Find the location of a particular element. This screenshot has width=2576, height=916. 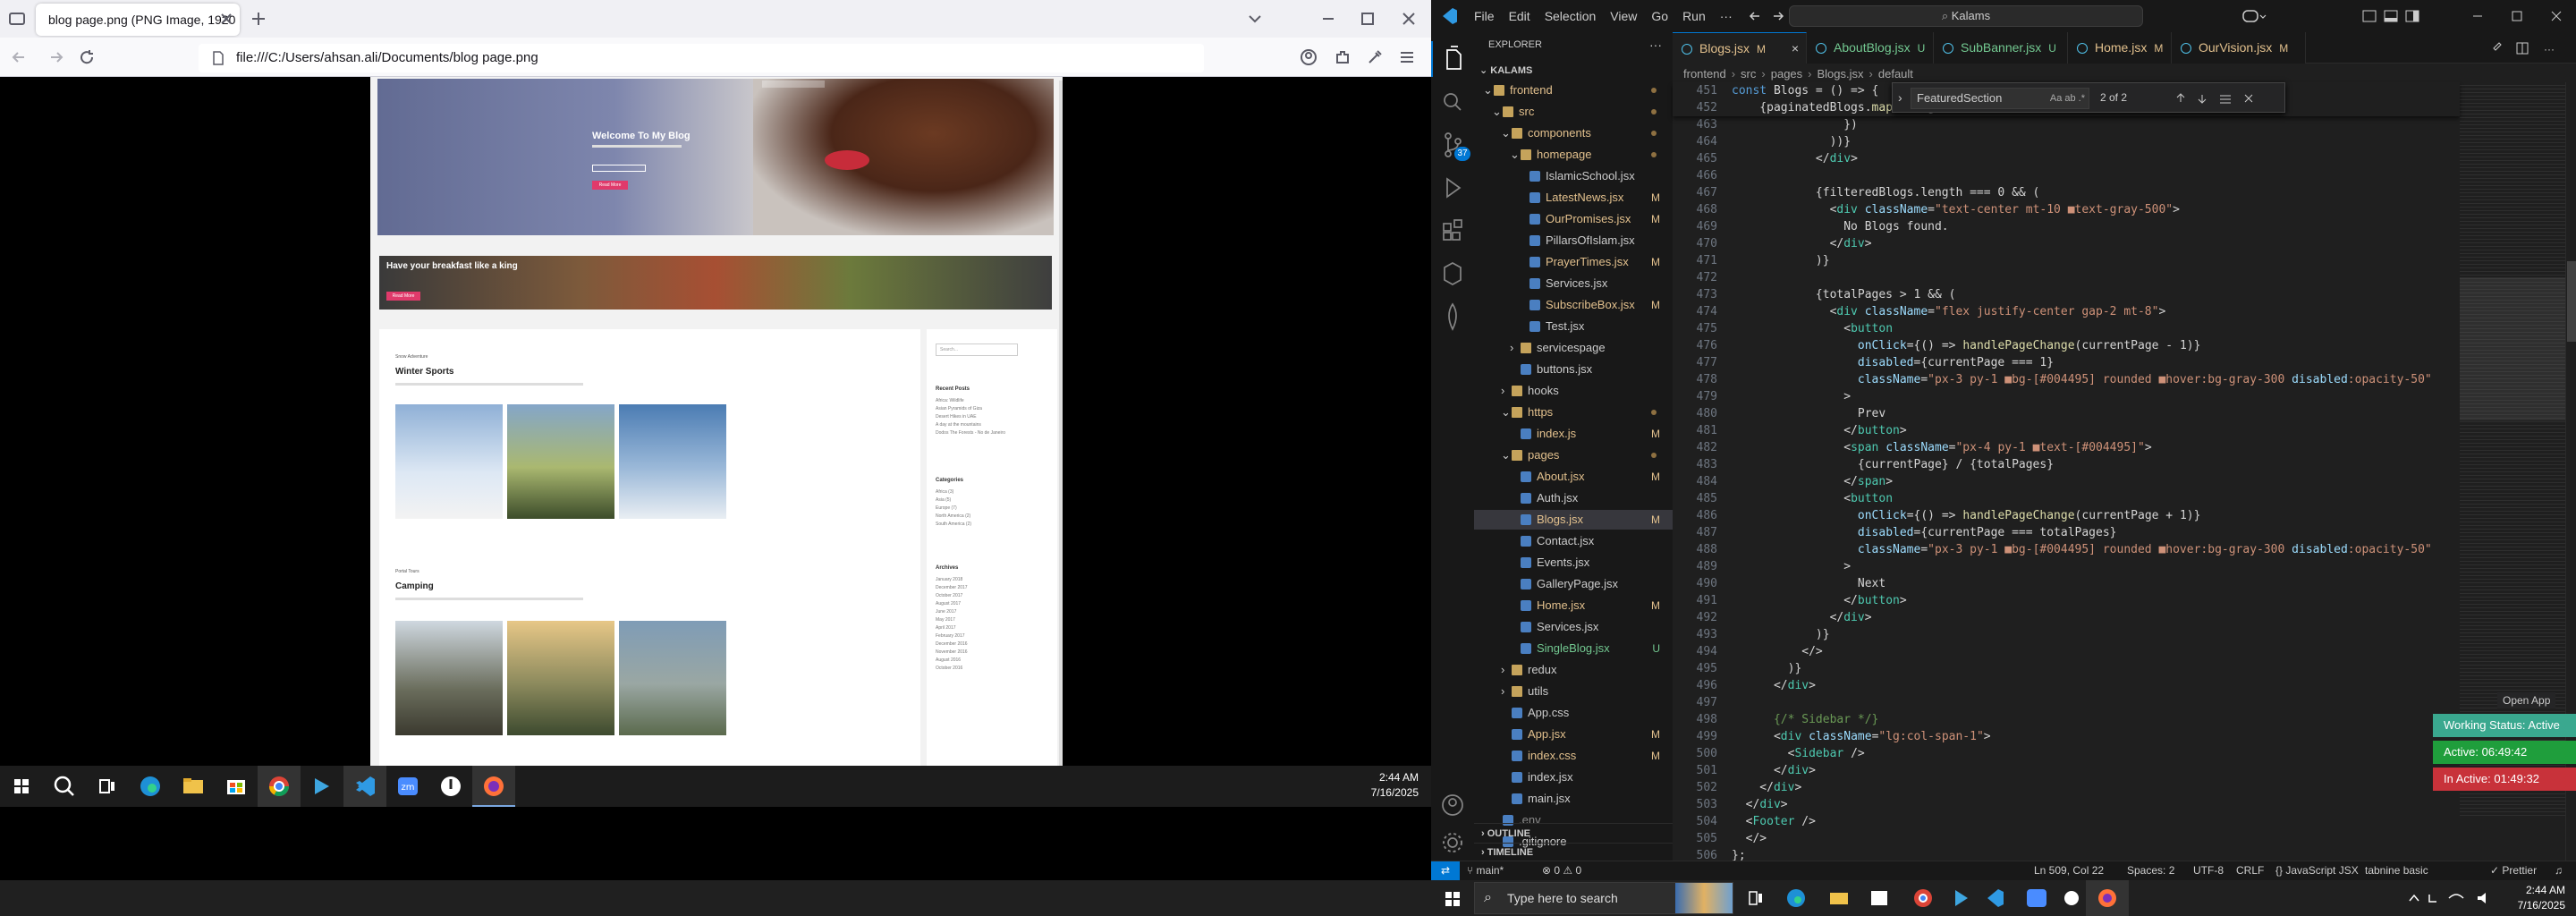

back-icon is located at coordinates (19, 57).